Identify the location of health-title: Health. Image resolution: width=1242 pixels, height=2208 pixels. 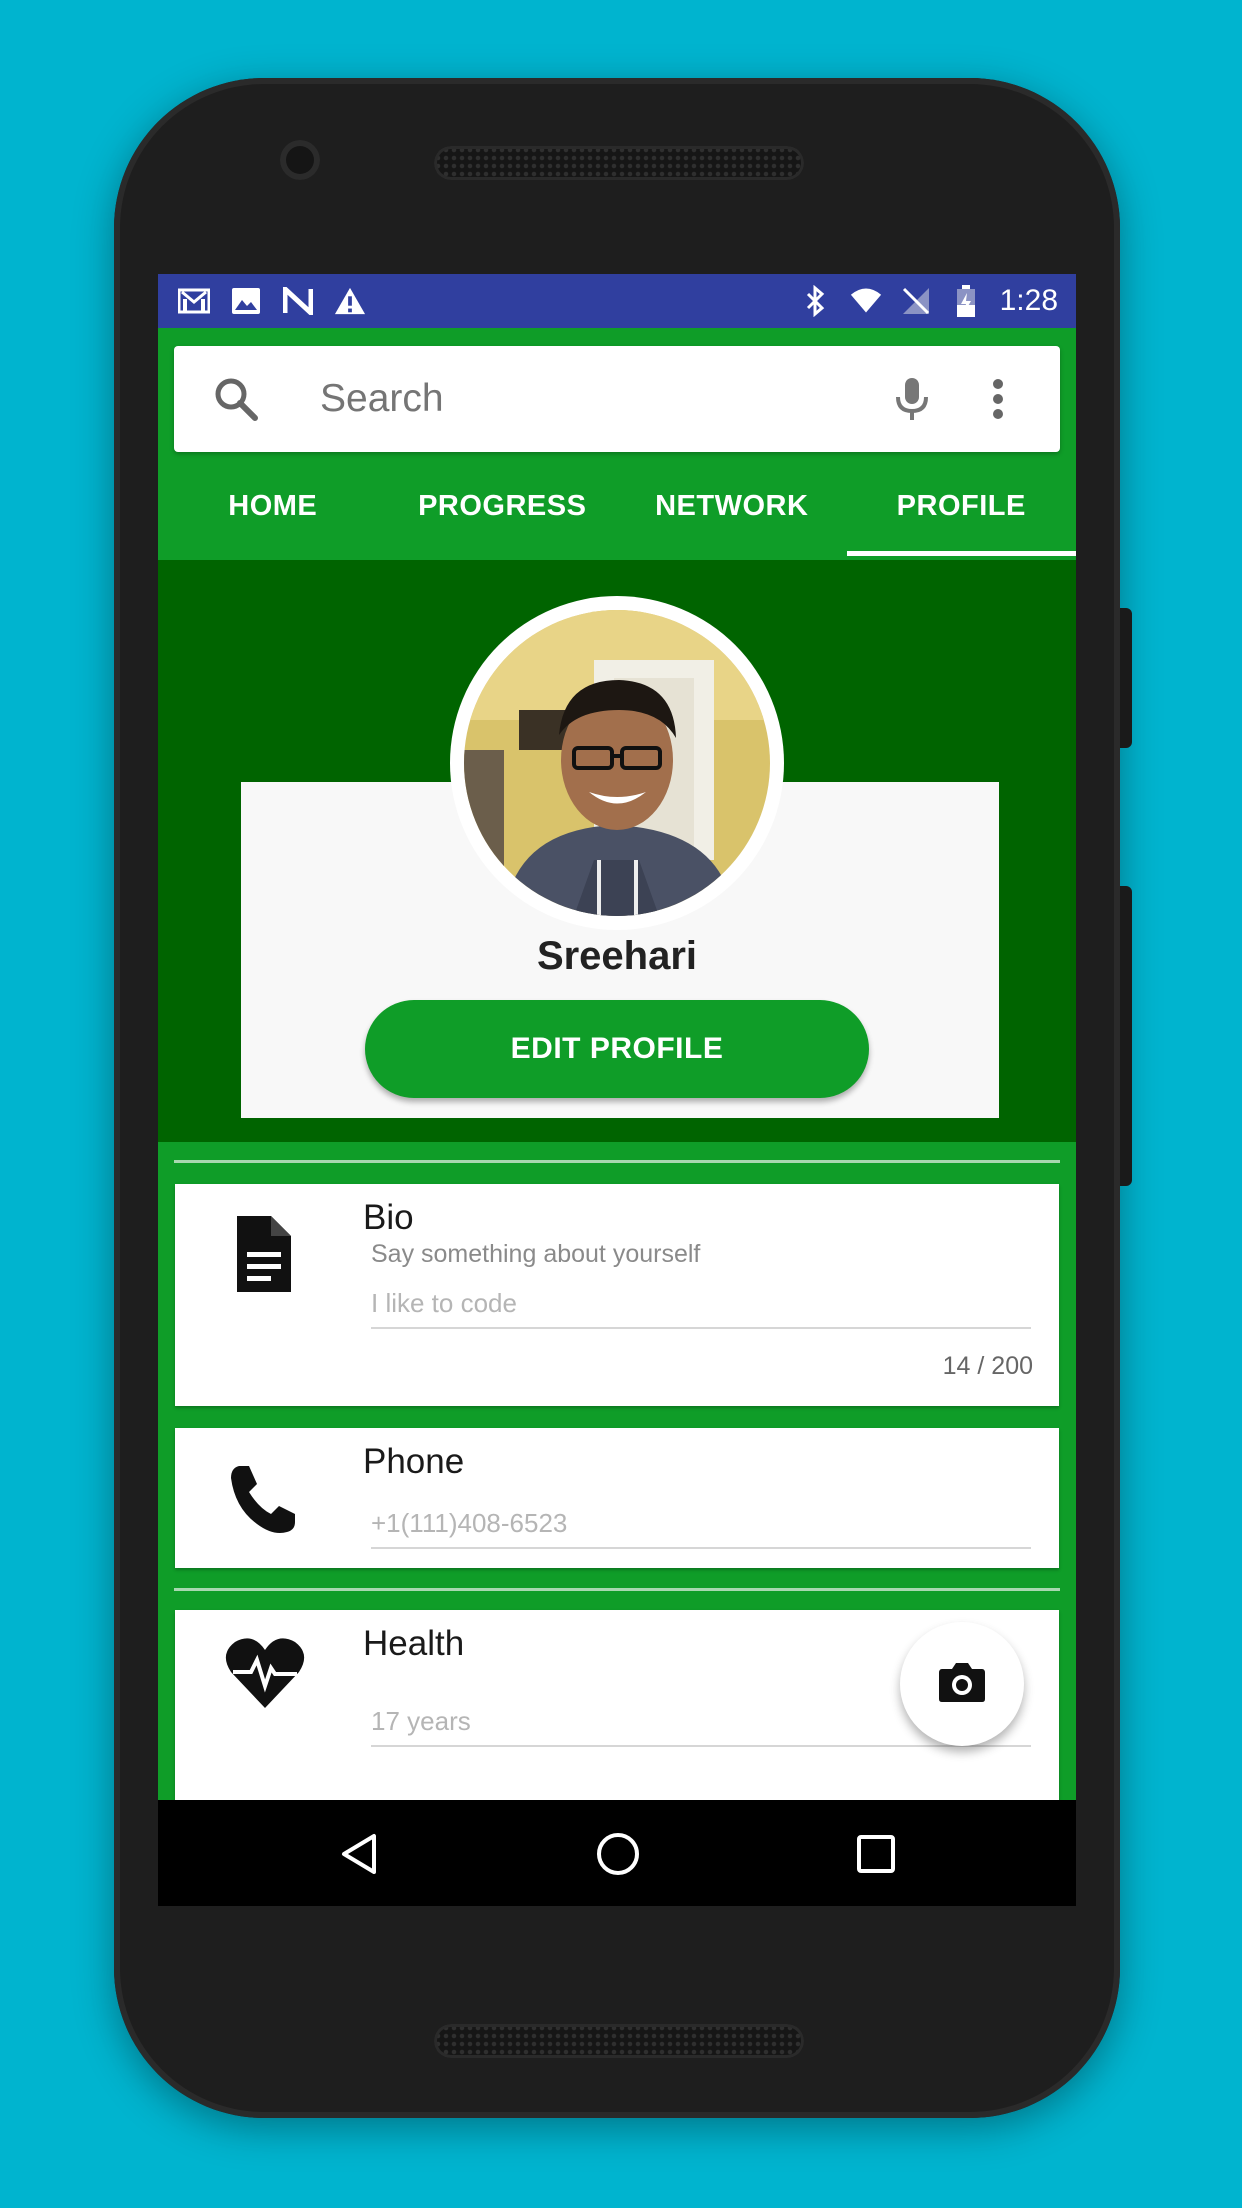
(414, 1643).